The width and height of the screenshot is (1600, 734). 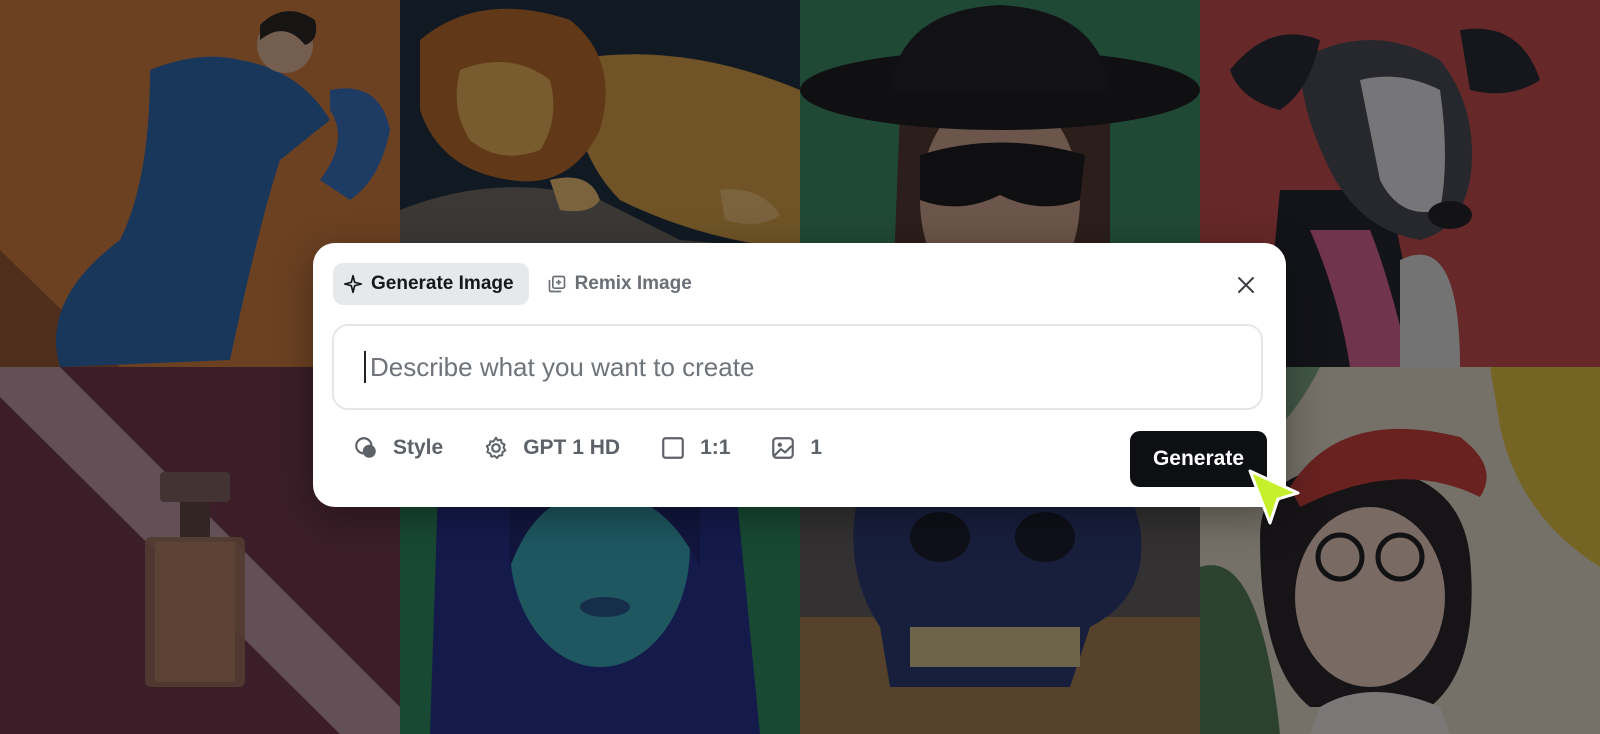 I want to click on mode-tabs: Generate Image Remix Image, so click(x=520, y=284).